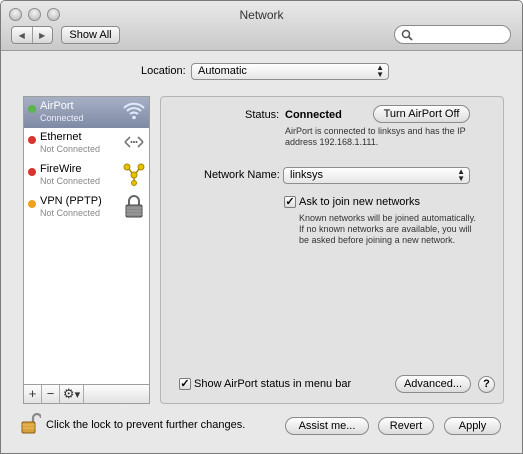  Describe the element at coordinates (472, 426) in the screenshot. I see `apply-button: Apply` at that location.